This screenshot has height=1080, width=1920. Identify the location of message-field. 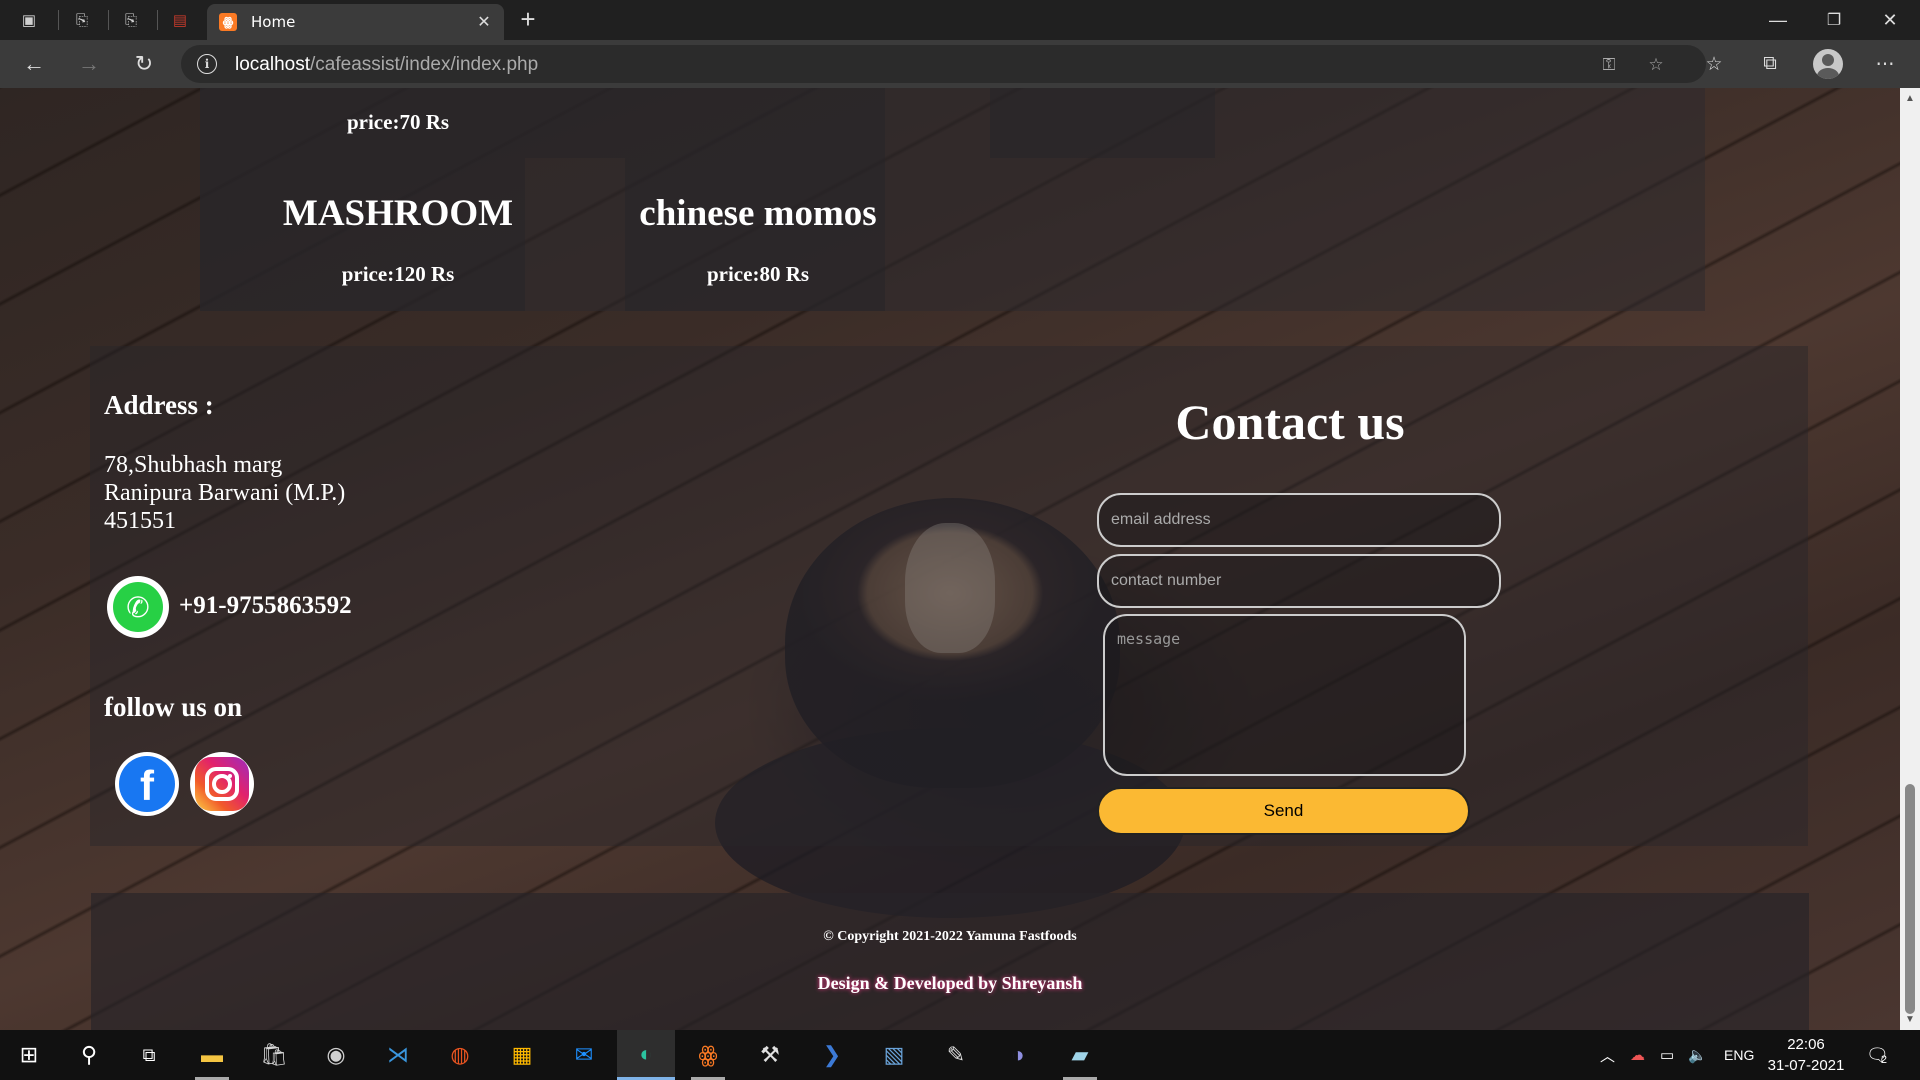
(1284, 695).